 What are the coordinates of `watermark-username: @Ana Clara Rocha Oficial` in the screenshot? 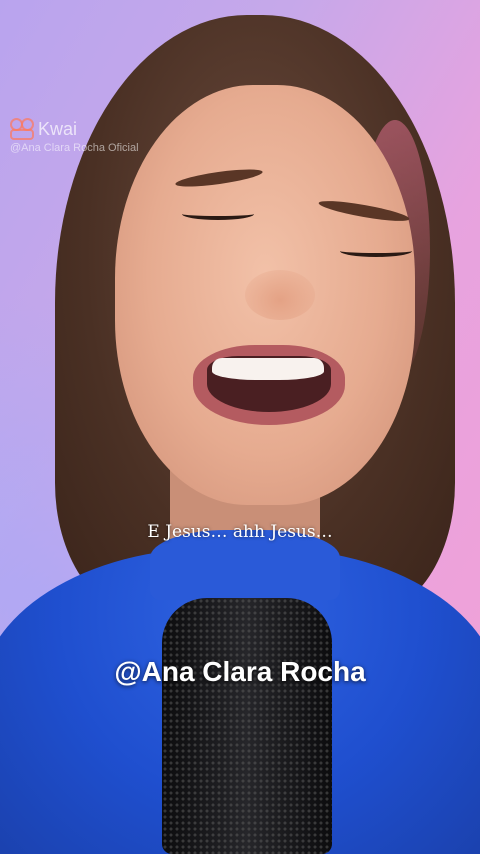 It's located at (74, 148).